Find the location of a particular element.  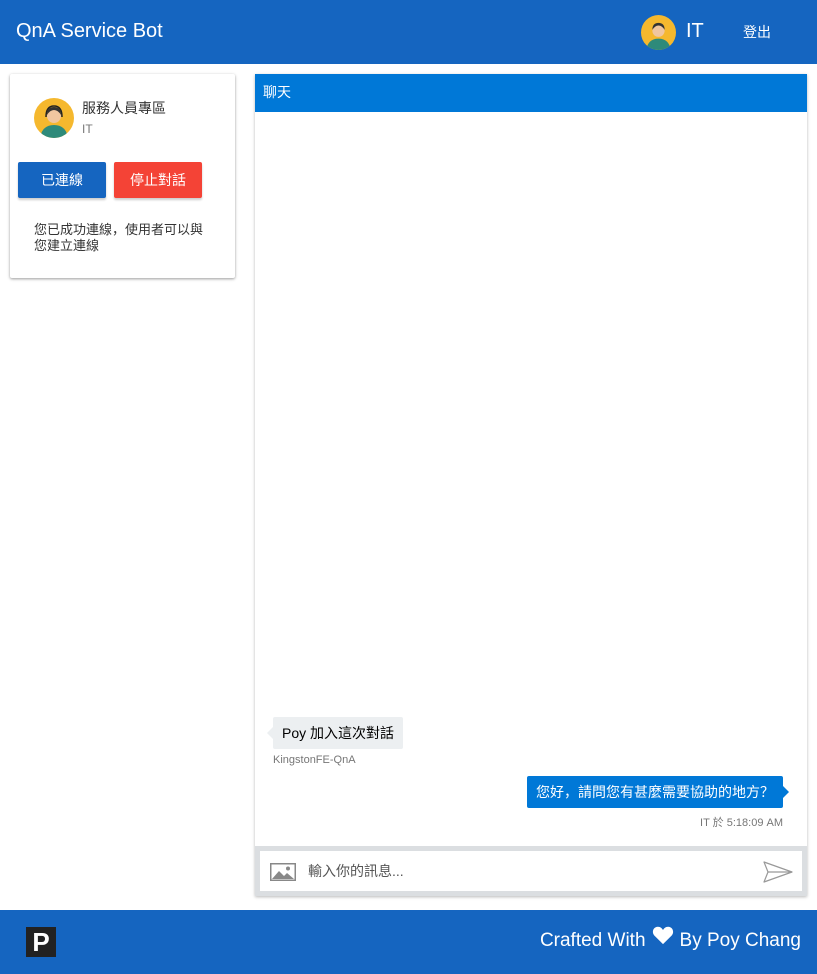

current-user-name: IT is located at coordinates (695, 31).